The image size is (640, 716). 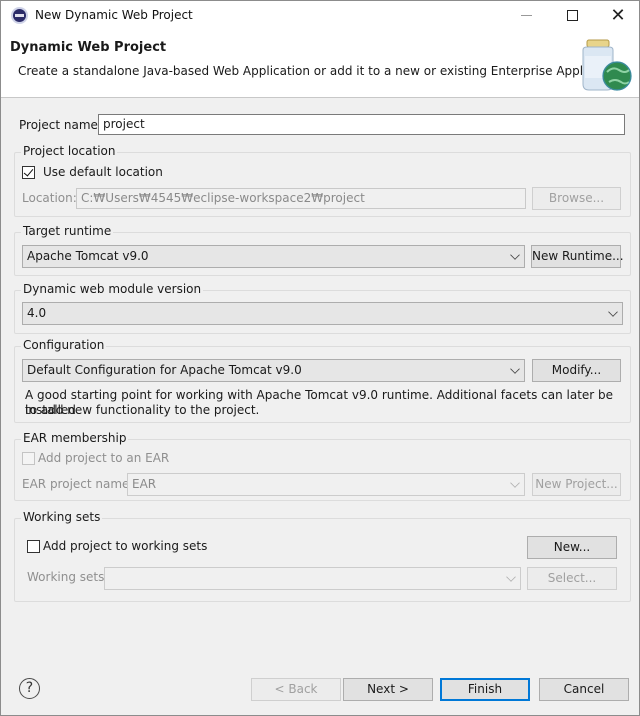 What do you see at coordinates (28, 172) in the screenshot?
I see `use-default-location-checkbox` at bounding box center [28, 172].